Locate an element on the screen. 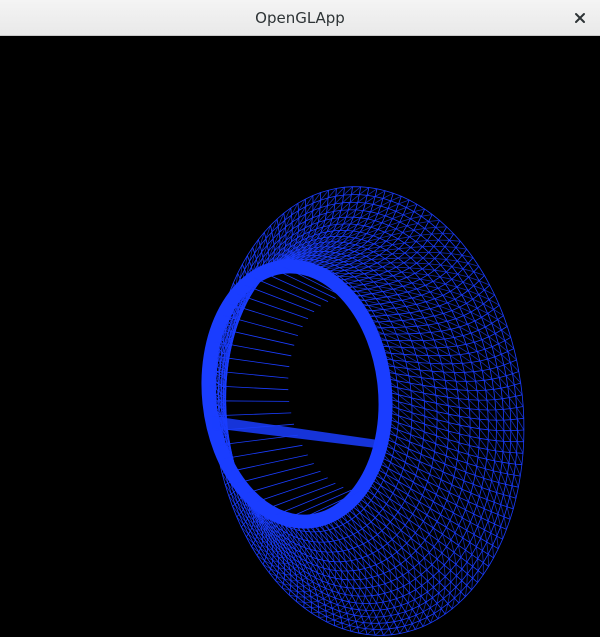  close-button is located at coordinates (580, 18).